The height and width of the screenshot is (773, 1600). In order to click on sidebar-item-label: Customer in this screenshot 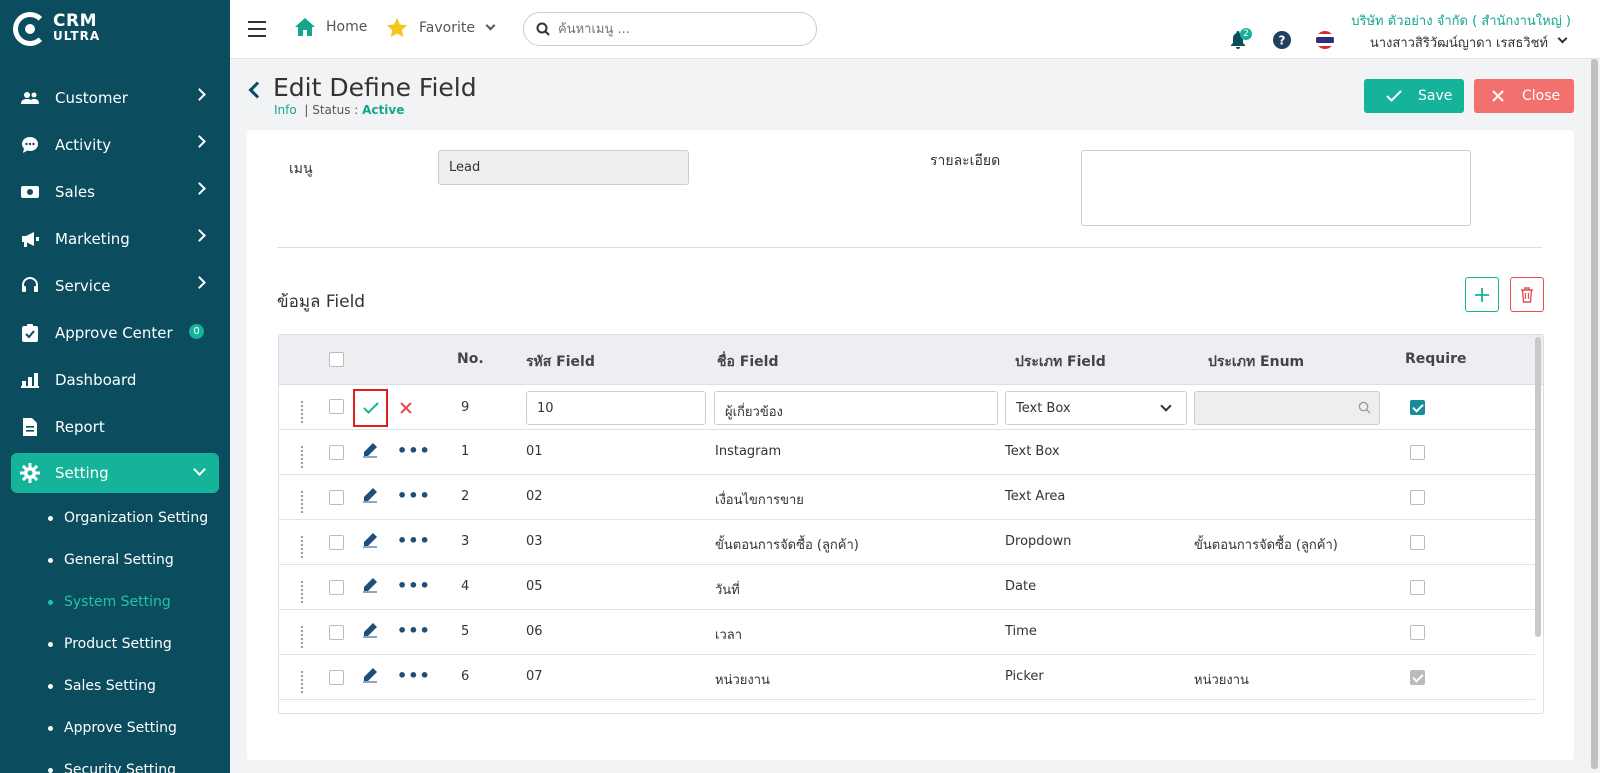, I will do `click(91, 97)`.